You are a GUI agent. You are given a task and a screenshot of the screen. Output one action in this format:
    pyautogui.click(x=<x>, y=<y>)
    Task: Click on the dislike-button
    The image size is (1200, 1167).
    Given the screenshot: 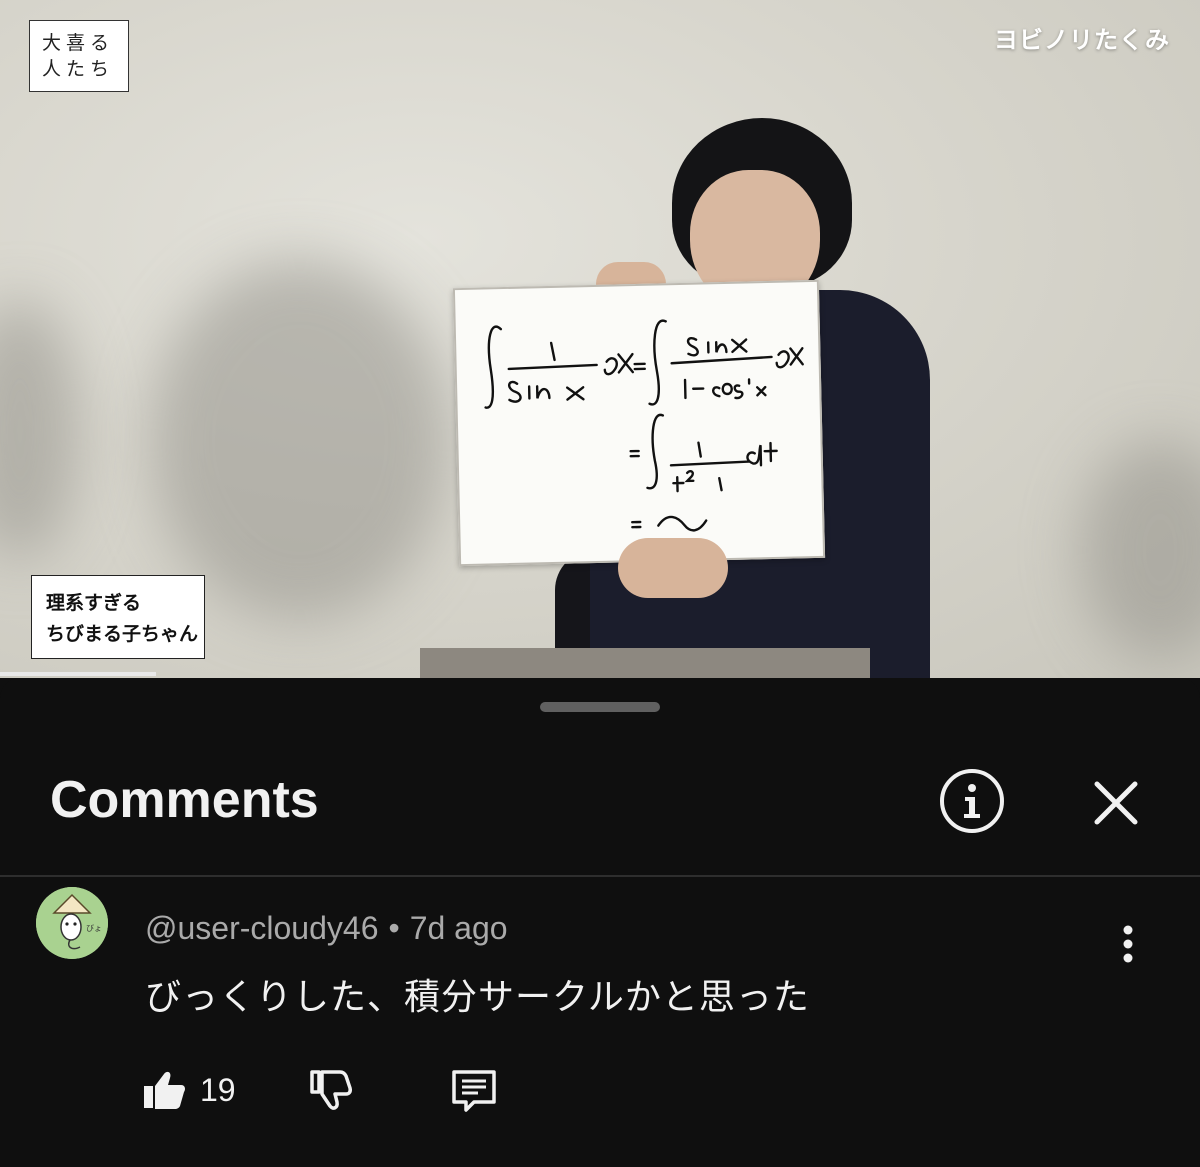 What is the action you would take?
    pyautogui.click(x=330, y=1090)
    